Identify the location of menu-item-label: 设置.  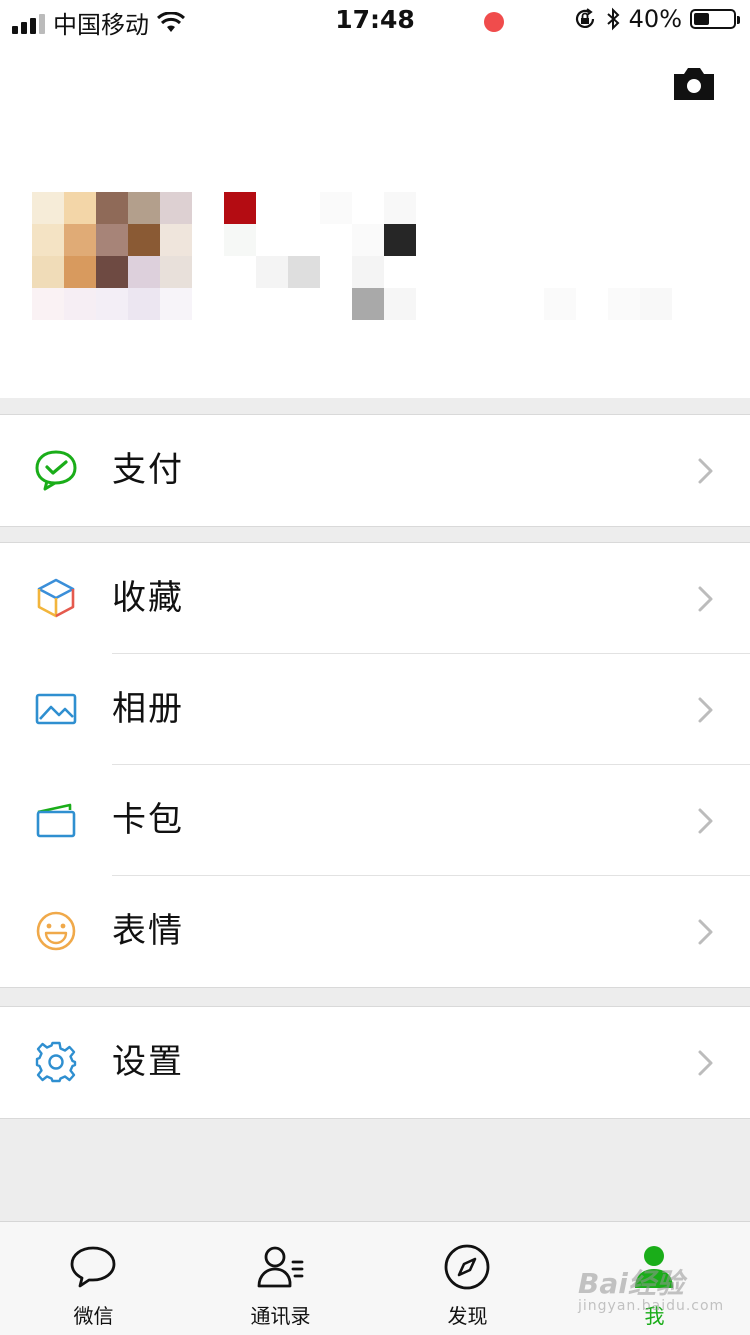
(148, 1062).